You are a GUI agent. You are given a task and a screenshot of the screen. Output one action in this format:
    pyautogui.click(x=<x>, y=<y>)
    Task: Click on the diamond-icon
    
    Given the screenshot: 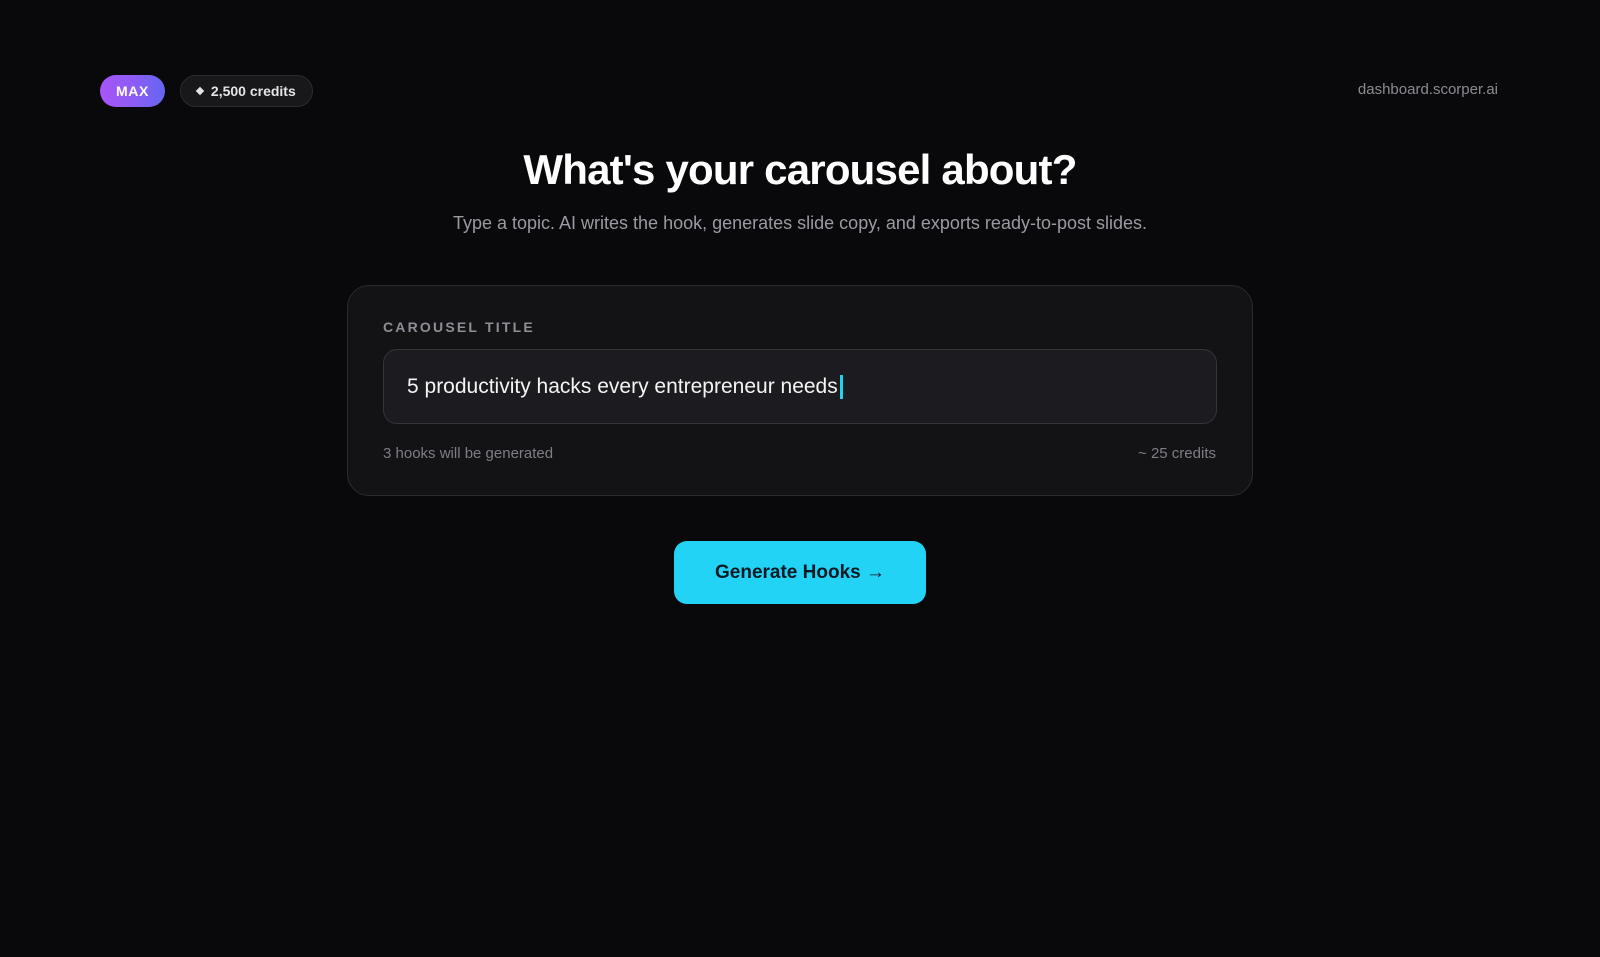 What is the action you would take?
    pyautogui.click(x=200, y=91)
    